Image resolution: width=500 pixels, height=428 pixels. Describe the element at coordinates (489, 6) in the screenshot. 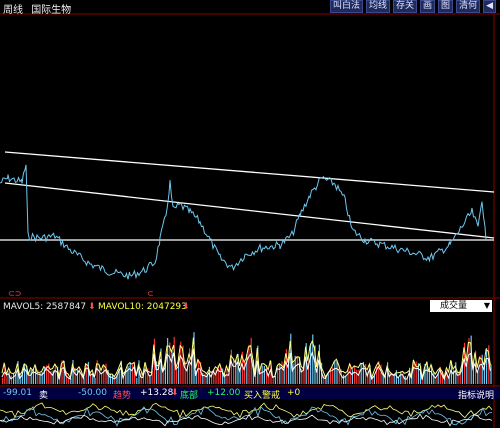

I see `back-arrow-icon: ◀` at that location.